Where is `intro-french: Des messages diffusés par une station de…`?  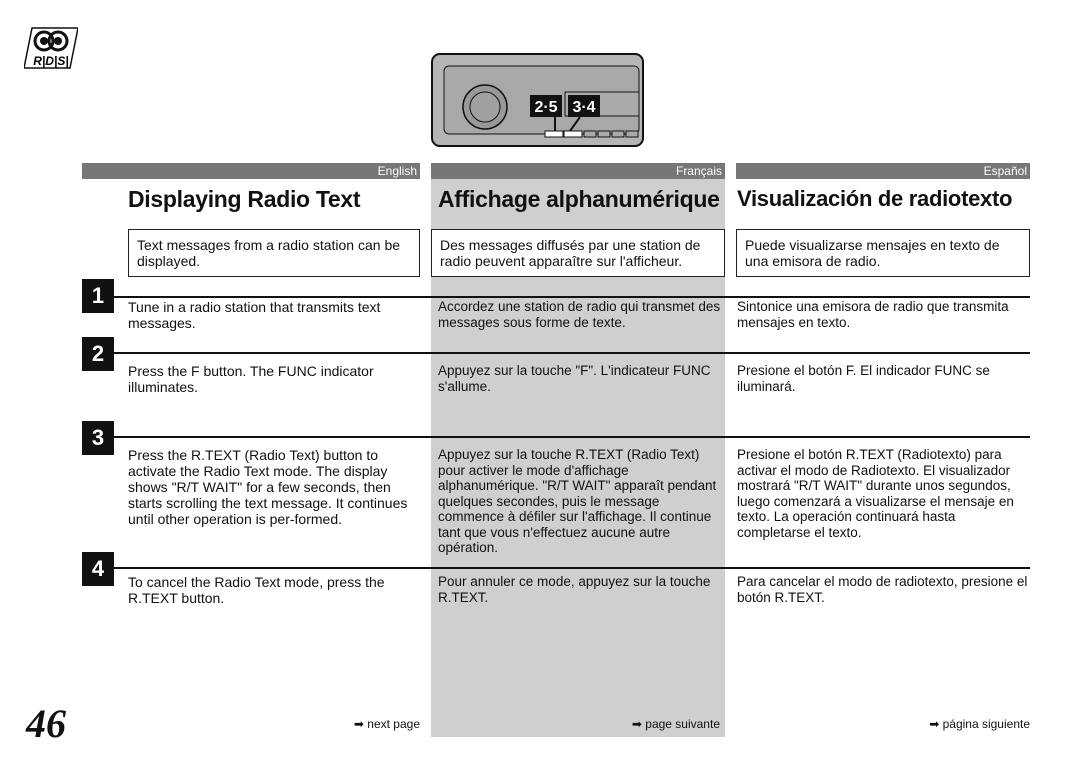
intro-french: Des messages diffusés par une station de… is located at coordinates (578, 253).